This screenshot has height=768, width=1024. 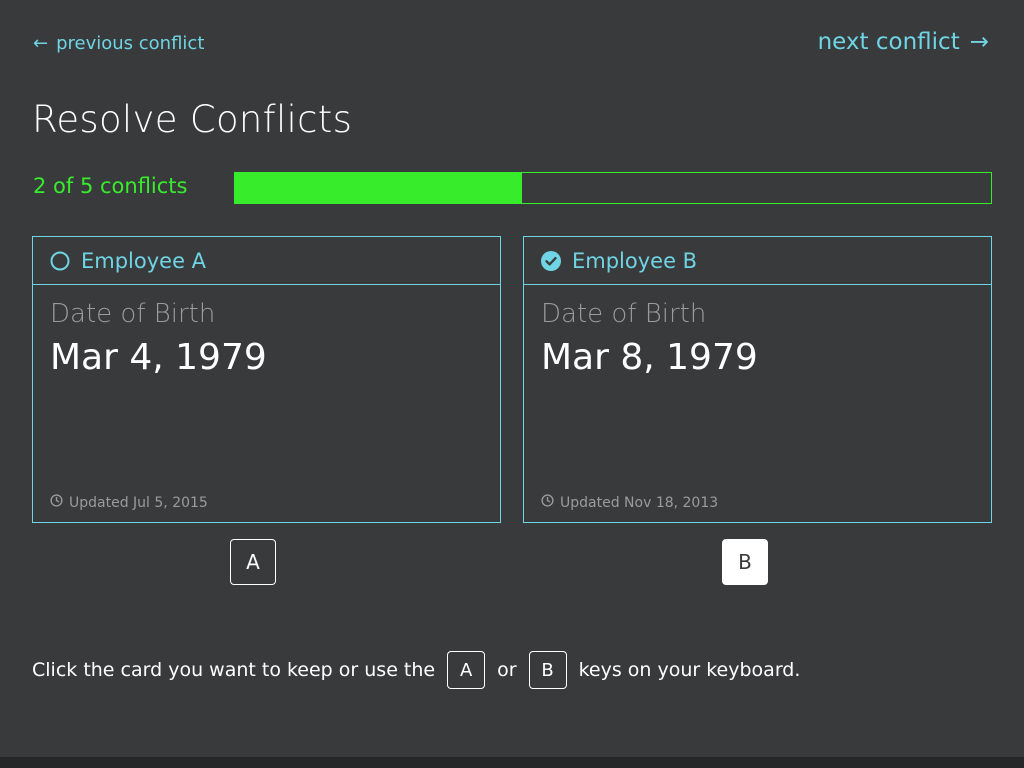 I want to click on instructions-text-end: keys on your keyboard., so click(x=689, y=670).